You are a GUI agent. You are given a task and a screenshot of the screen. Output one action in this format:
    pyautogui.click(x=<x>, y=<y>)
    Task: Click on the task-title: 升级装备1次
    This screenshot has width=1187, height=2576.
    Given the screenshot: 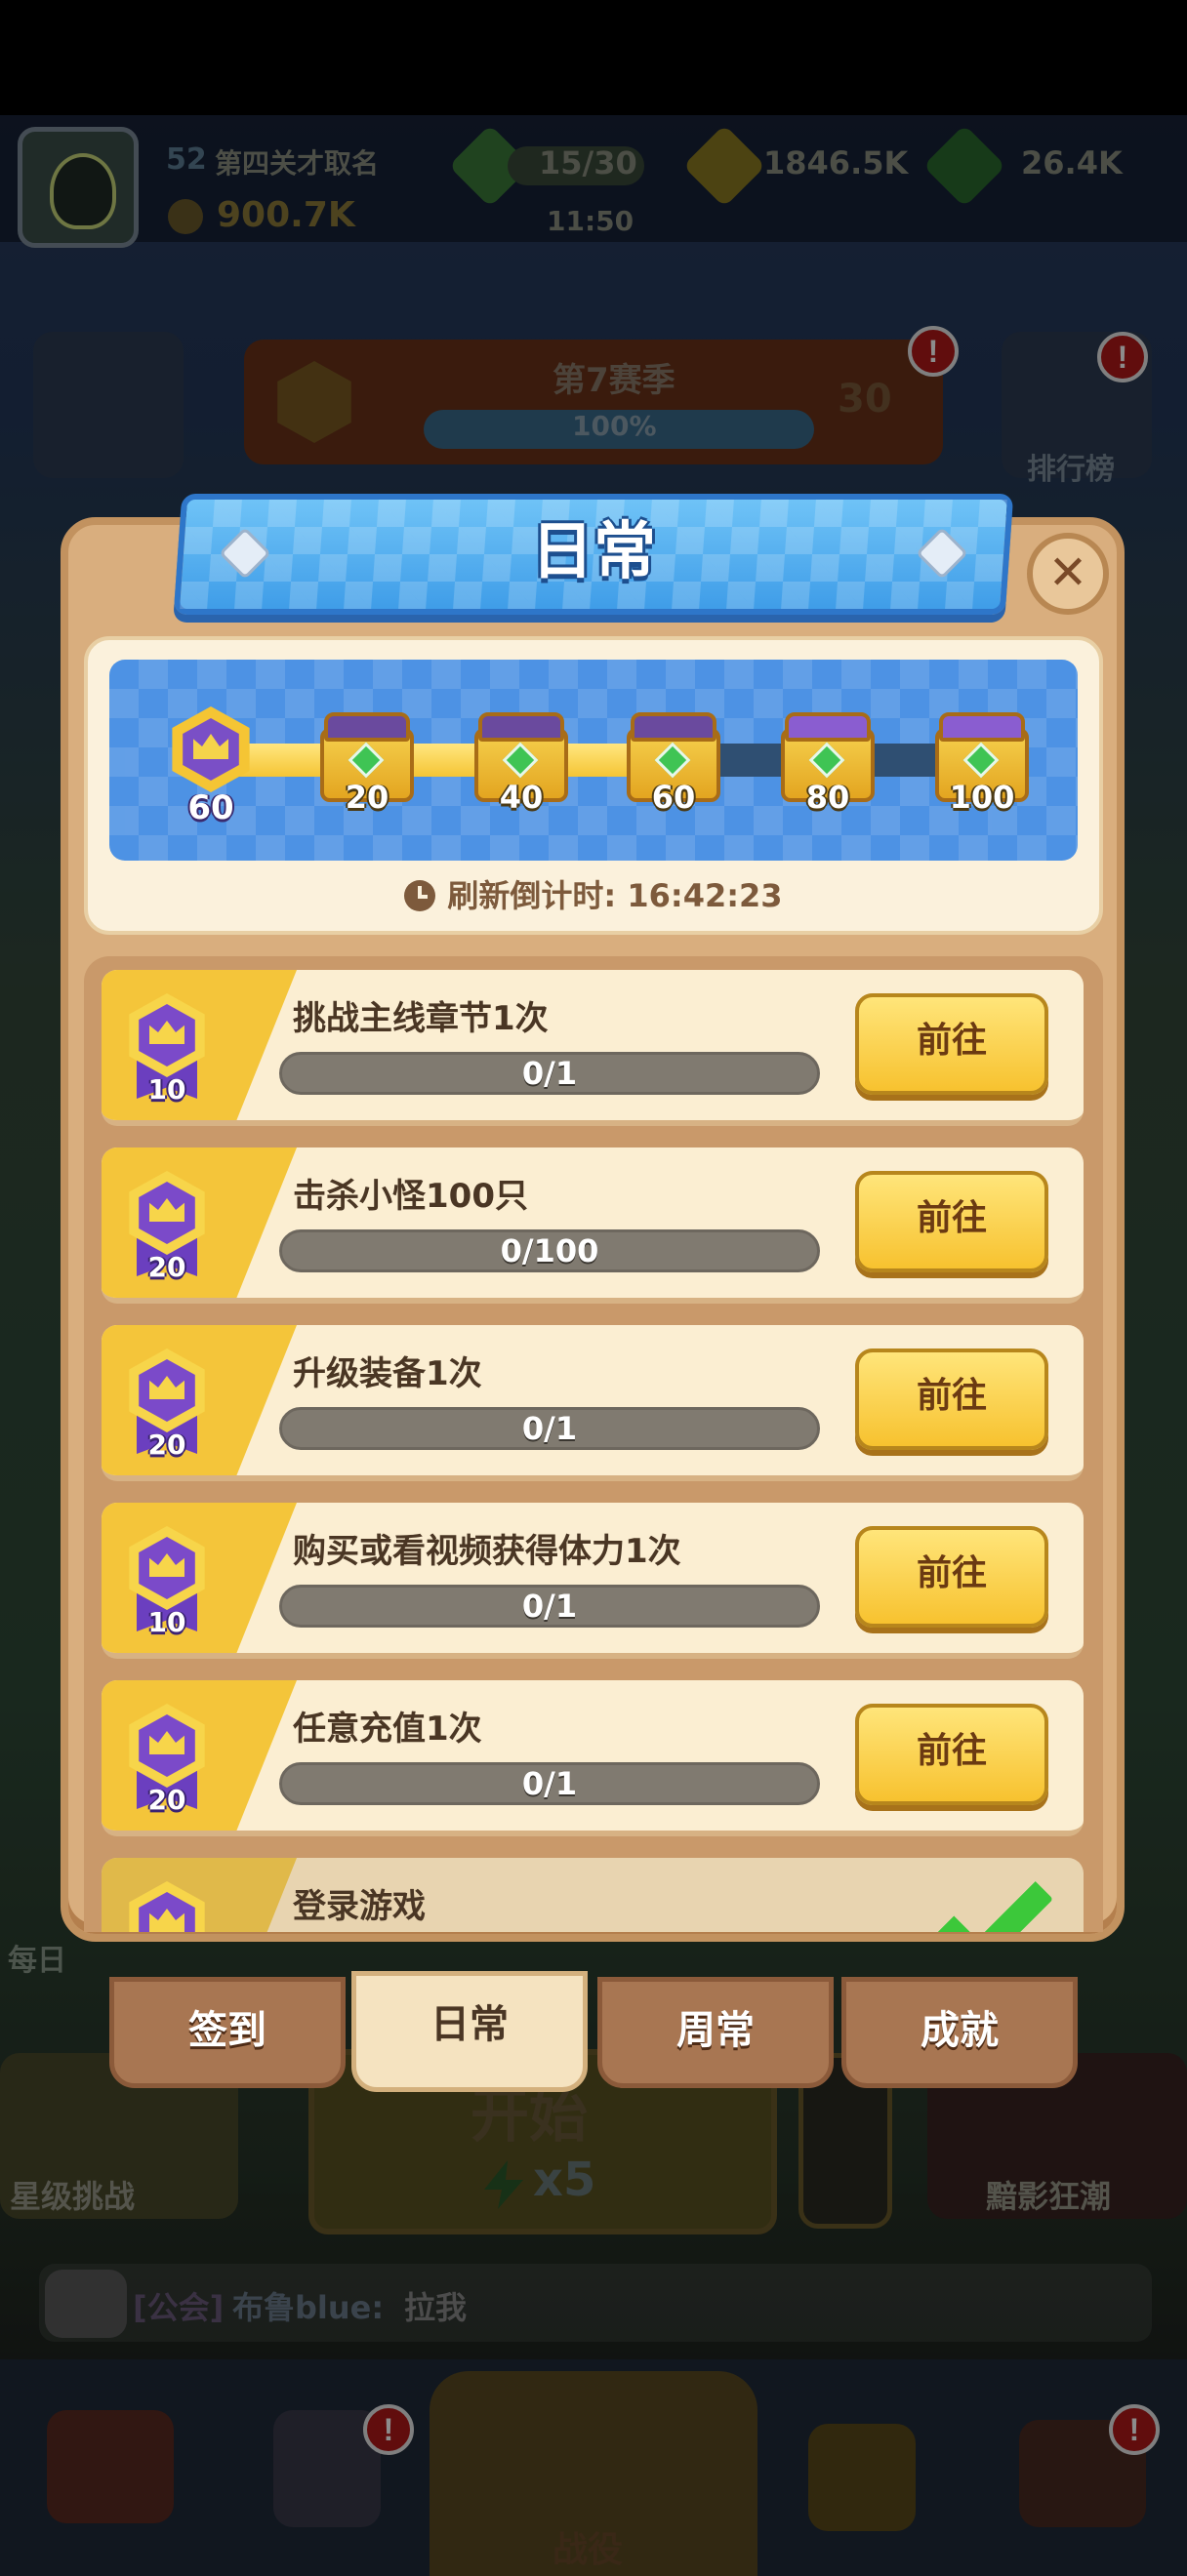 What is the action you would take?
    pyautogui.click(x=387, y=1373)
    